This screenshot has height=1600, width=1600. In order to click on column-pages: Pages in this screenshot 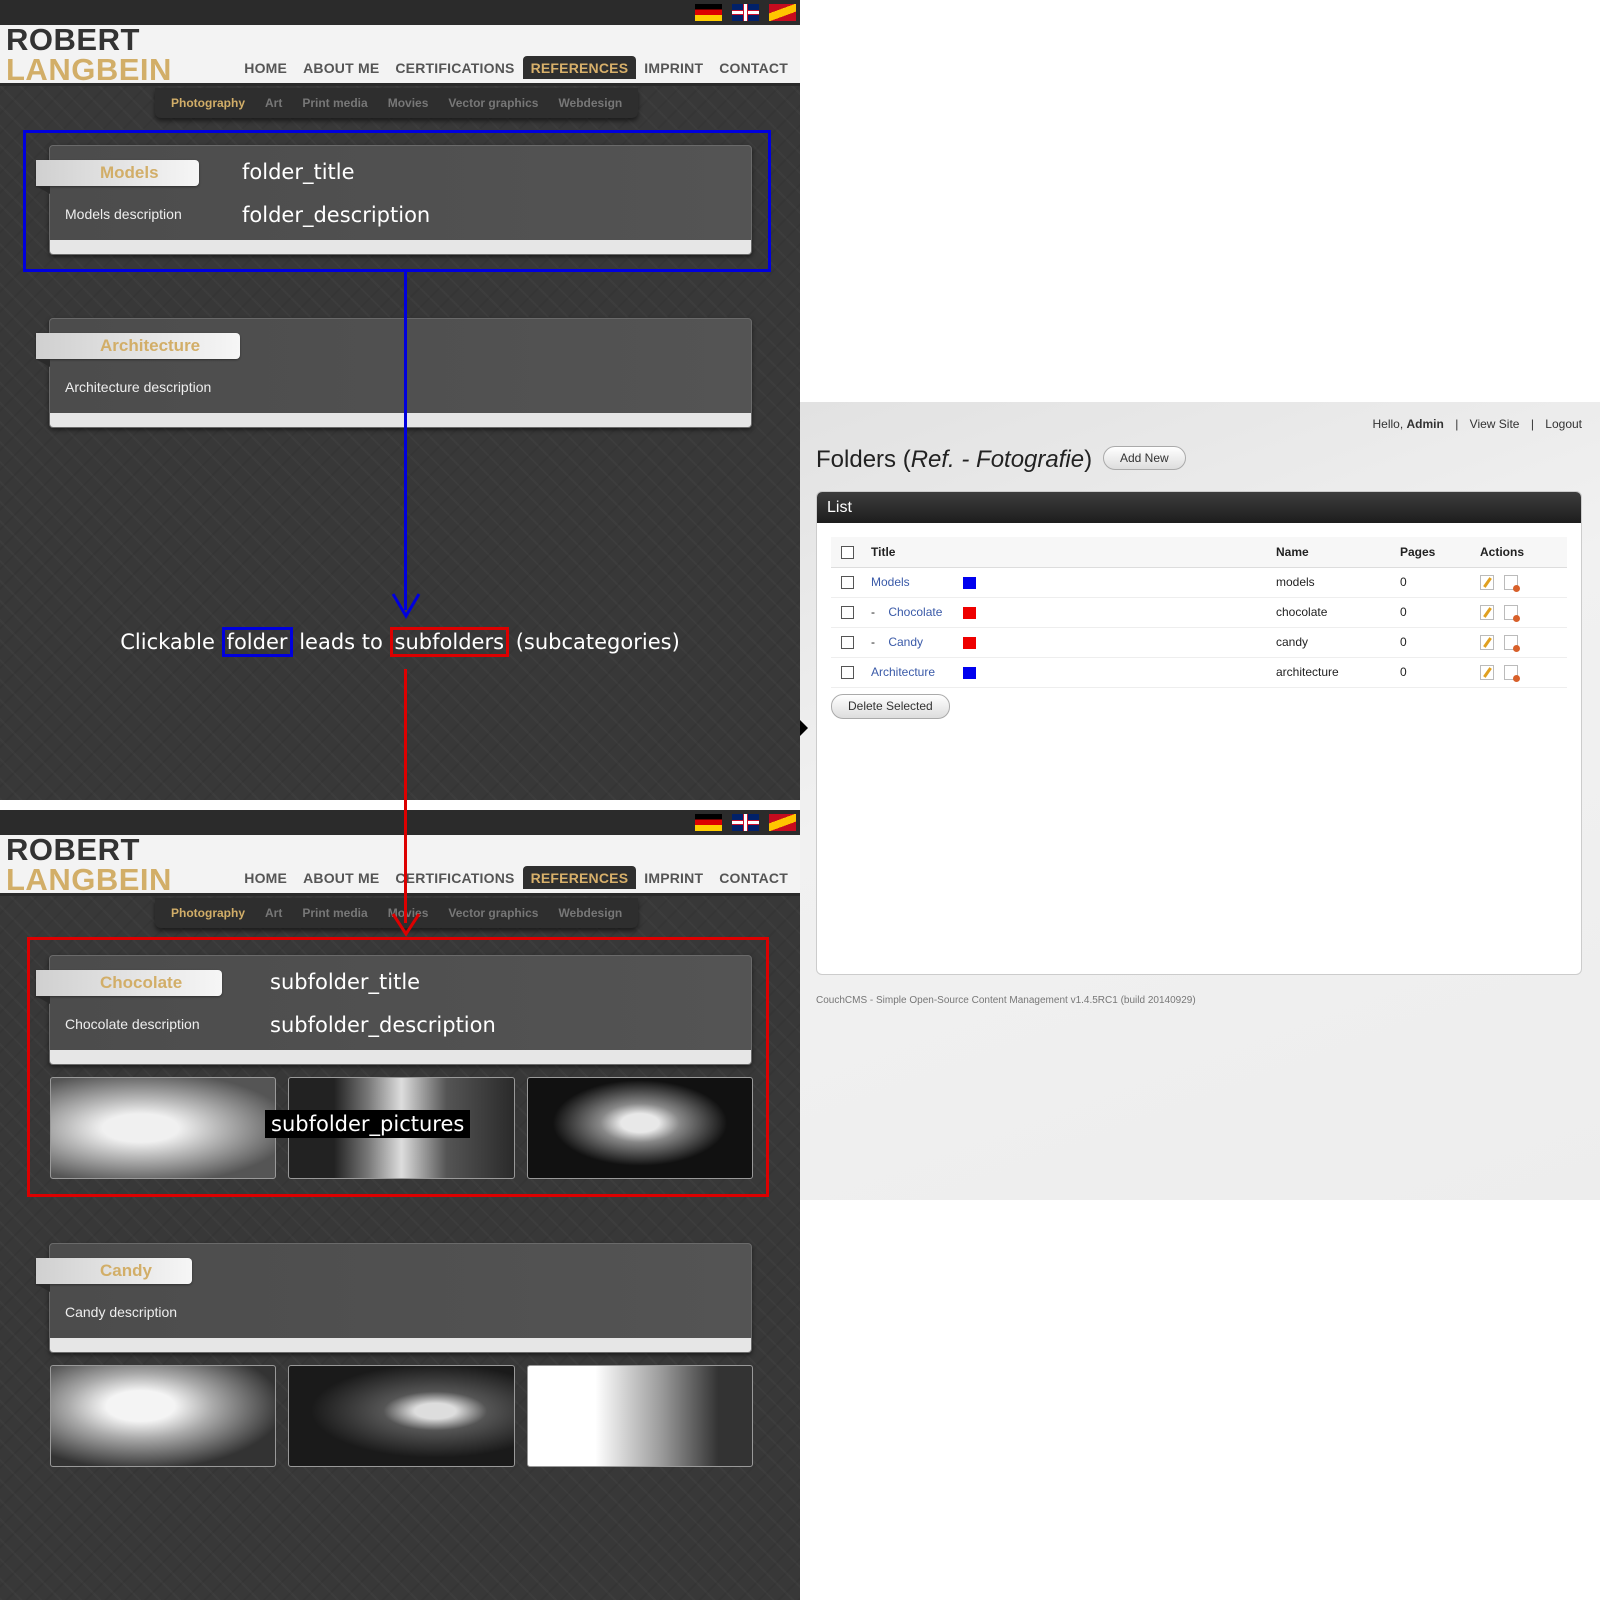, I will do `click(1440, 552)`.